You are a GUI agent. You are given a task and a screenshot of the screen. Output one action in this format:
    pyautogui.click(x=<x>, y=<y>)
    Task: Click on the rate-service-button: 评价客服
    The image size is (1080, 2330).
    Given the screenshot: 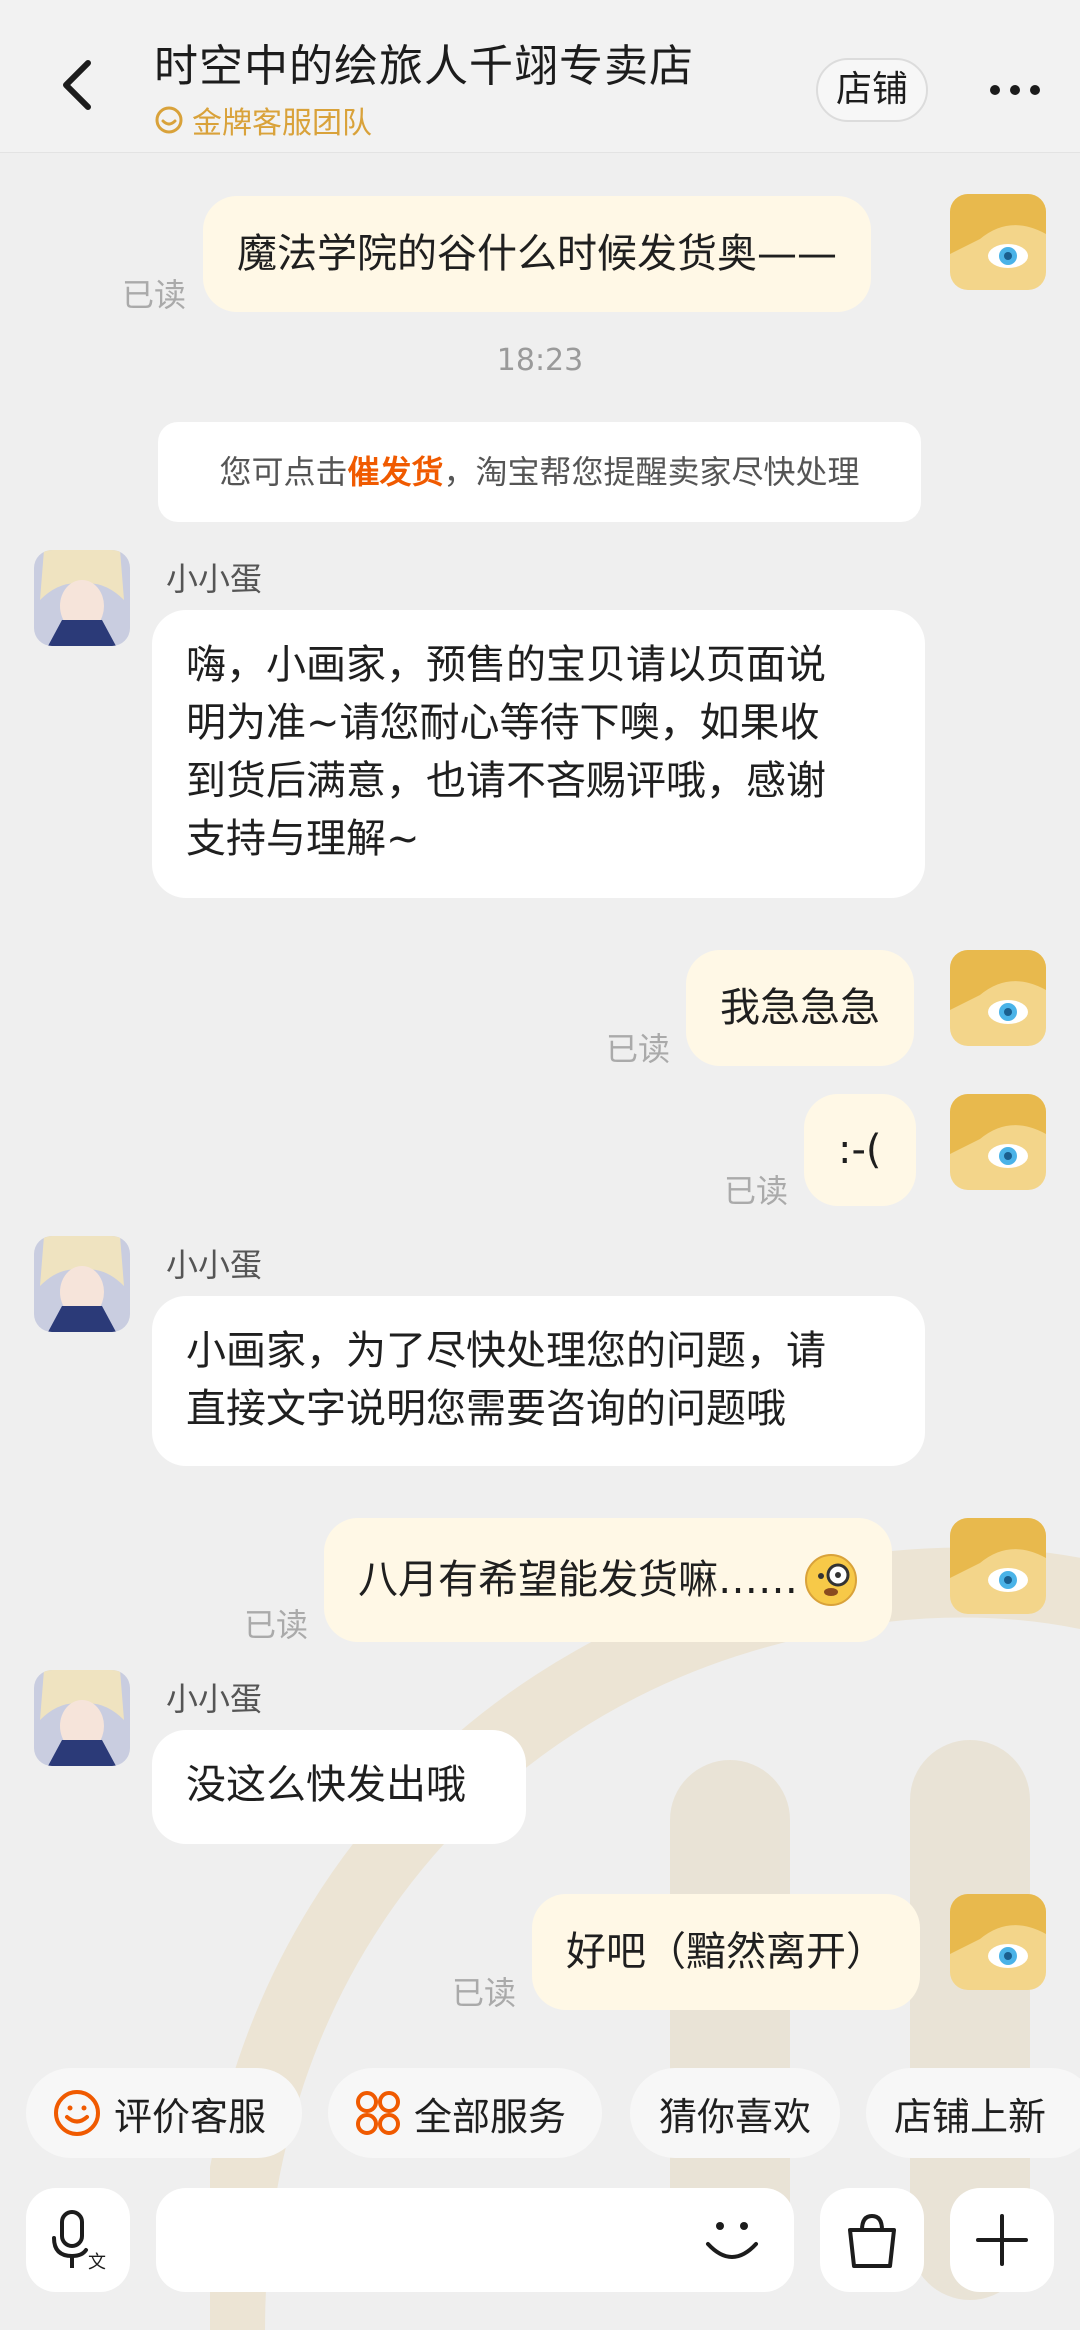 What is the action you would take?
    pyautogui.click(x=164, y=2113)
    